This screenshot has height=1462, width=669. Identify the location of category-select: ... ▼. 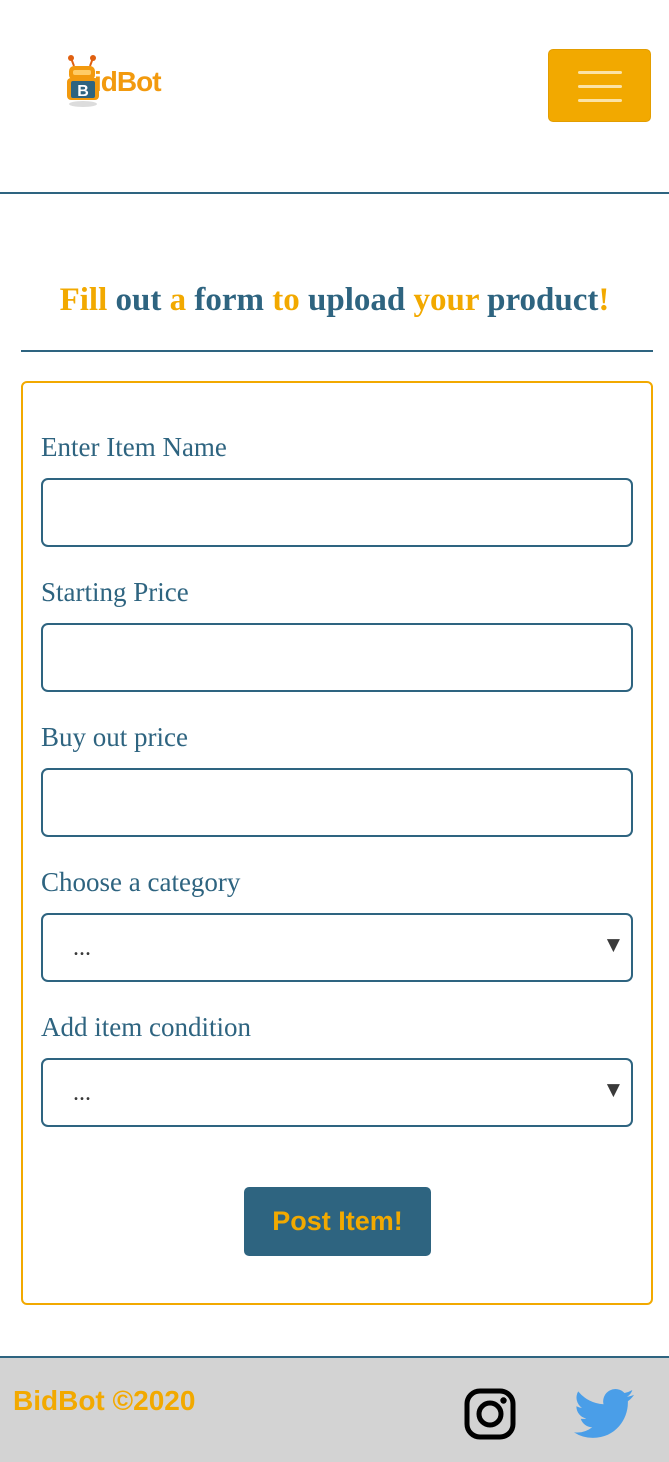
(337, 947).